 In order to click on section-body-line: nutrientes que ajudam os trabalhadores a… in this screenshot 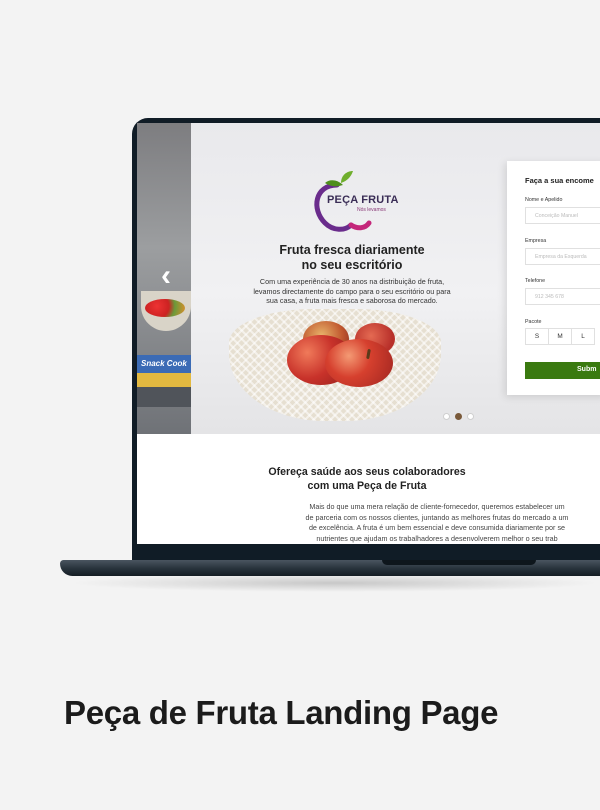, I will do `click(437, 538)`.